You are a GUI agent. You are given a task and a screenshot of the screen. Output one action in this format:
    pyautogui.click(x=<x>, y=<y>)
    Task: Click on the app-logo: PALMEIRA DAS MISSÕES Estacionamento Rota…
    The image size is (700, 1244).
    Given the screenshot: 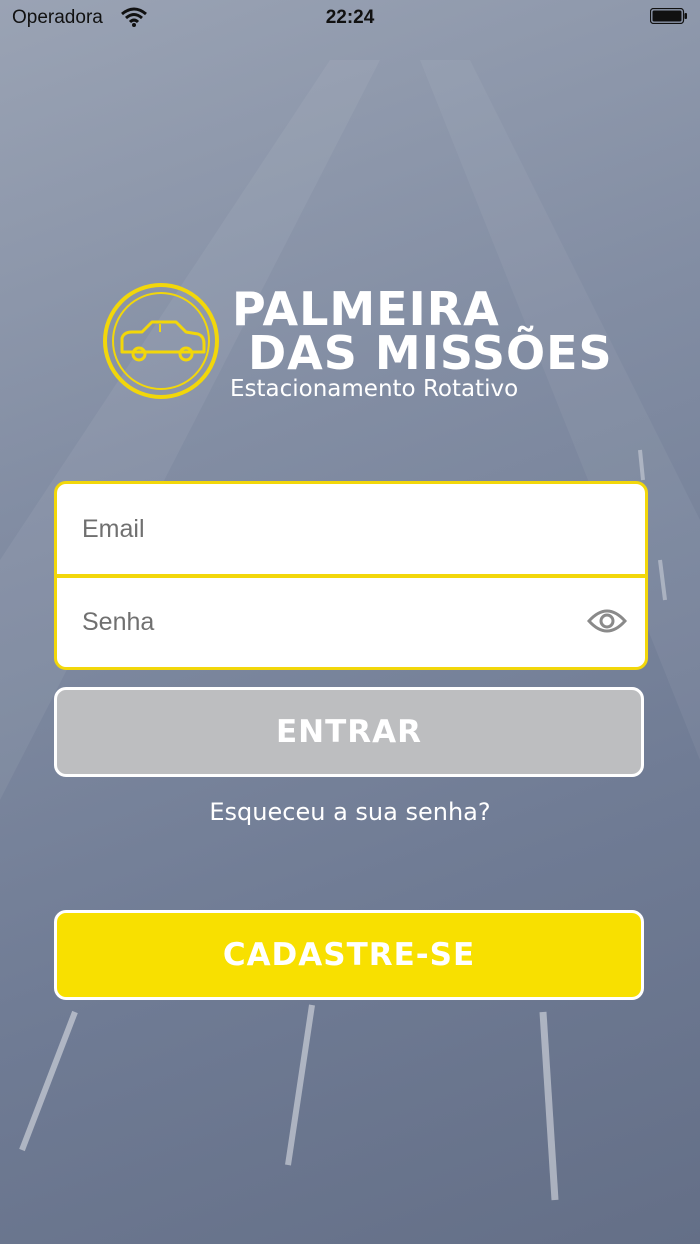 What is the action you would take?
    pyautogui.click(x=362, y=347)
    